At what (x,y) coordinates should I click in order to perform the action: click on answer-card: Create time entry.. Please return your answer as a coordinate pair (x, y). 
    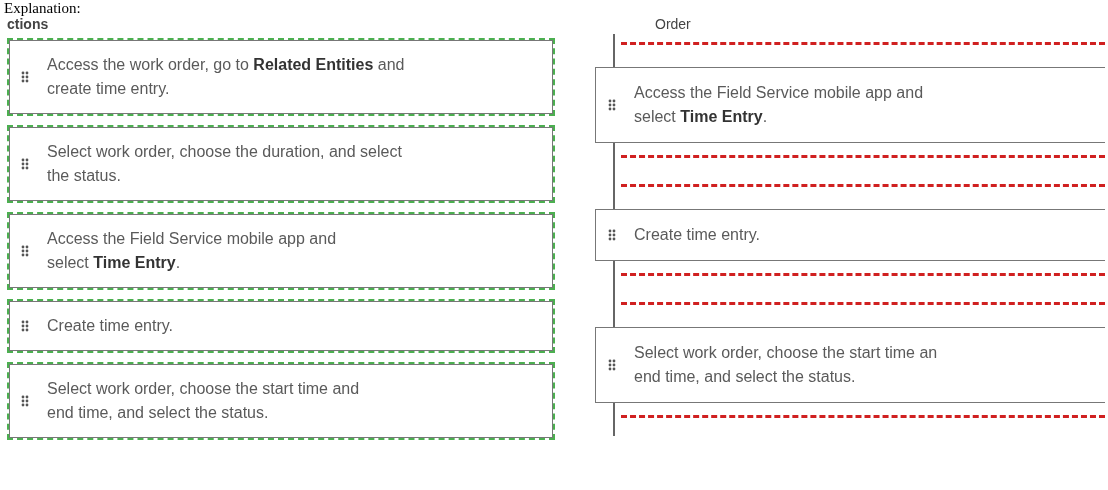
    Looking at the image, I should click on (850, 235).